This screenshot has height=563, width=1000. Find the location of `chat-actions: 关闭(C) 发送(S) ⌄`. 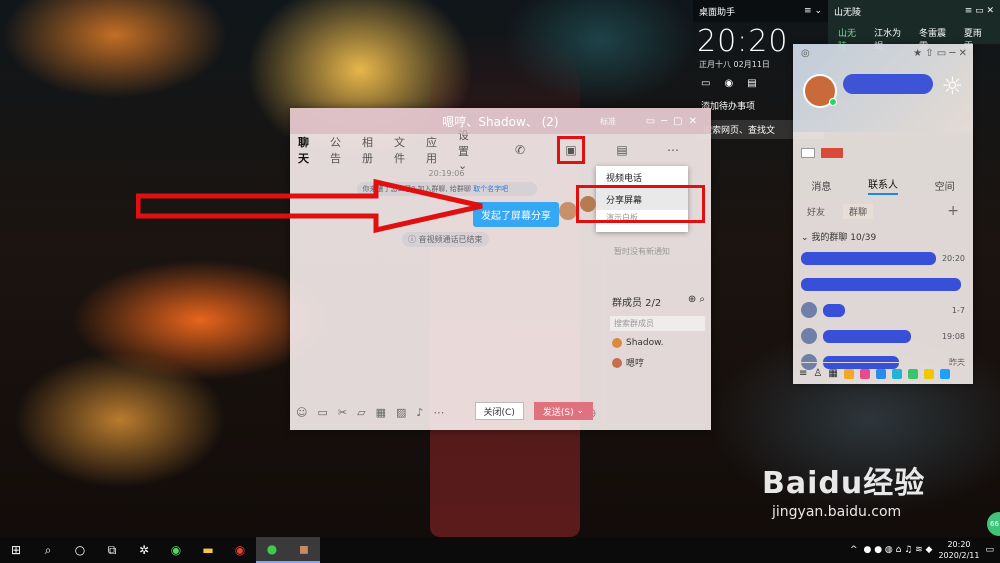

chat-actions: 关闭(C) 发送(S) ⌄ is located at coordinates (533, 411).